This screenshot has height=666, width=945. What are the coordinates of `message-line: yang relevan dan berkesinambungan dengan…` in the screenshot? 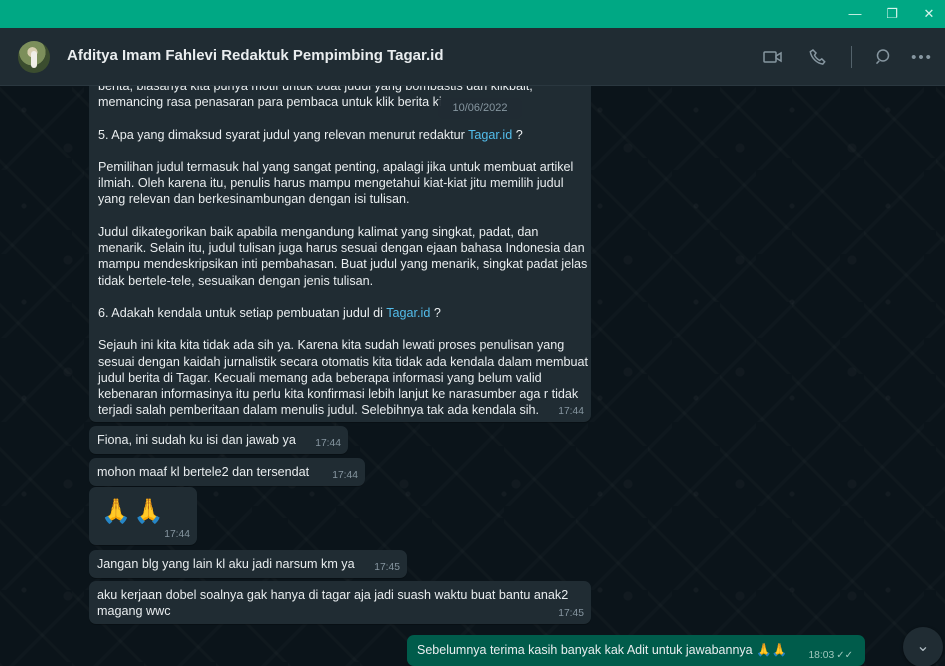 It's located at (254, 199).